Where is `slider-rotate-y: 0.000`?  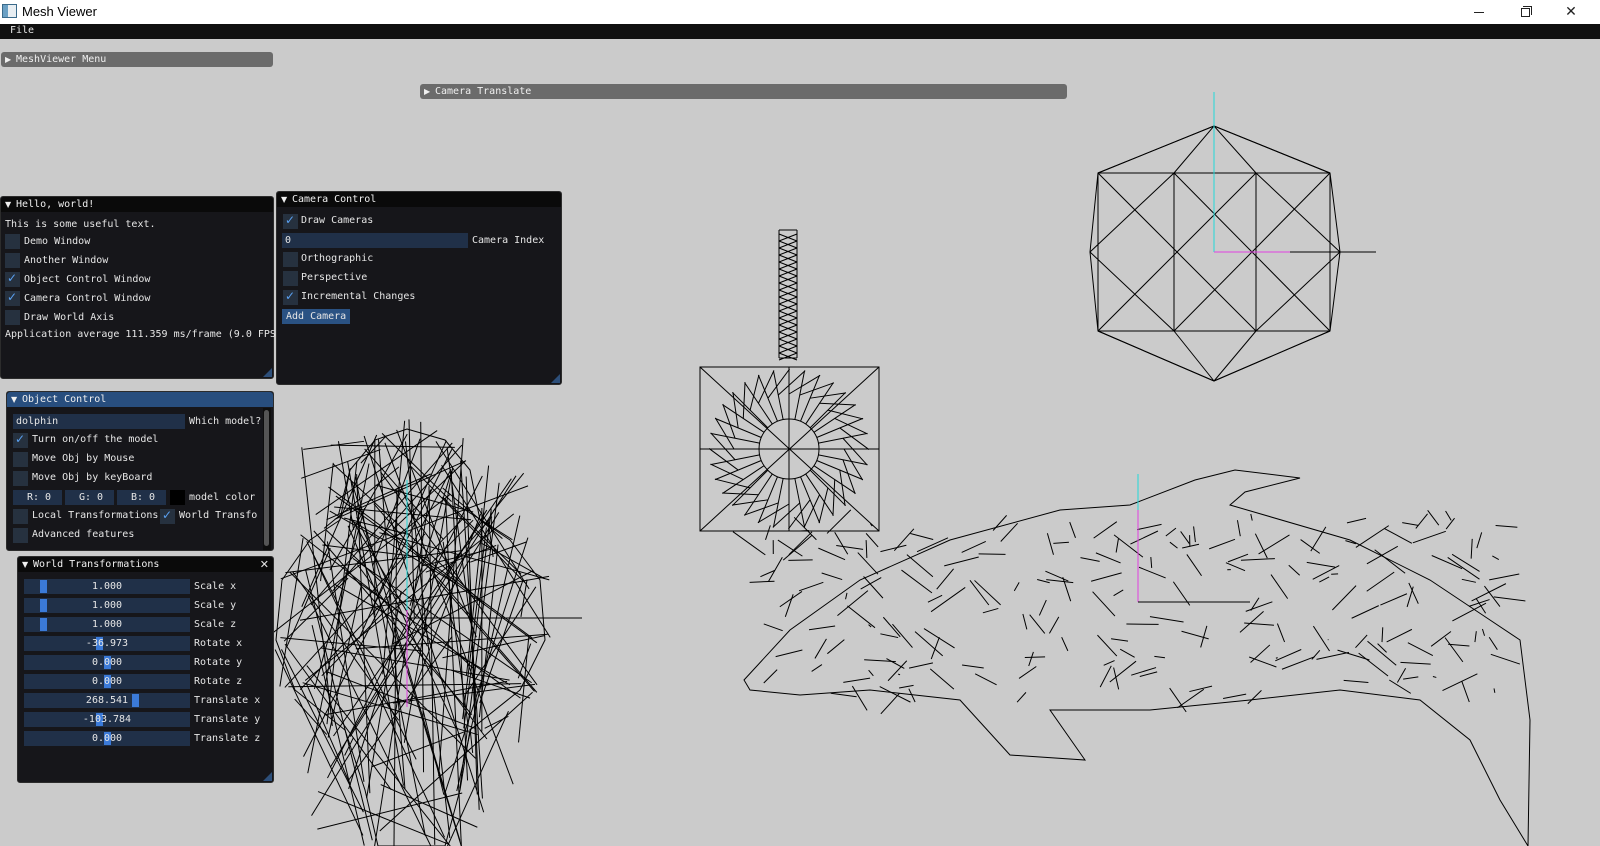 slider-rotate-y: 0.000 is located at coordinates (107, 662).